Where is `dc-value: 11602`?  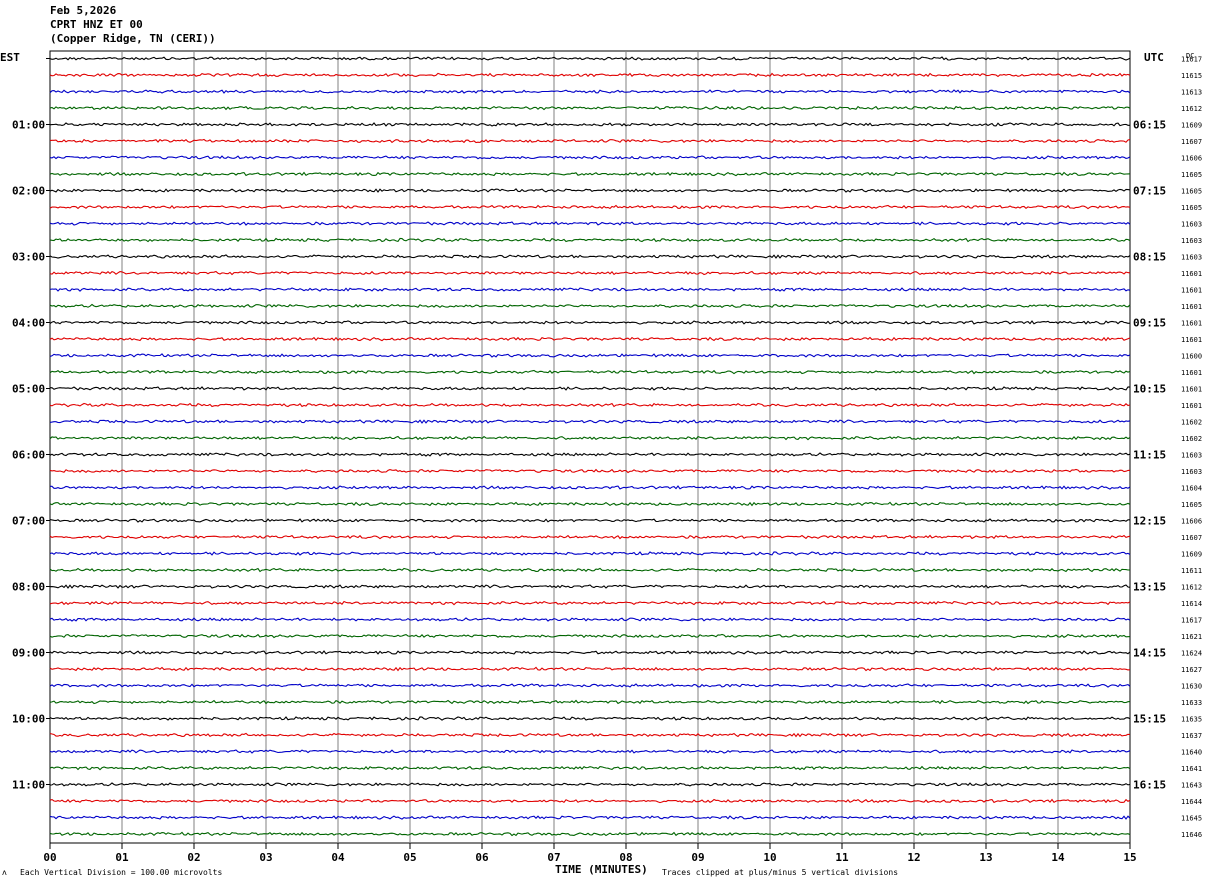
dc-value: 11602 is located at coordinates (1191, 439).